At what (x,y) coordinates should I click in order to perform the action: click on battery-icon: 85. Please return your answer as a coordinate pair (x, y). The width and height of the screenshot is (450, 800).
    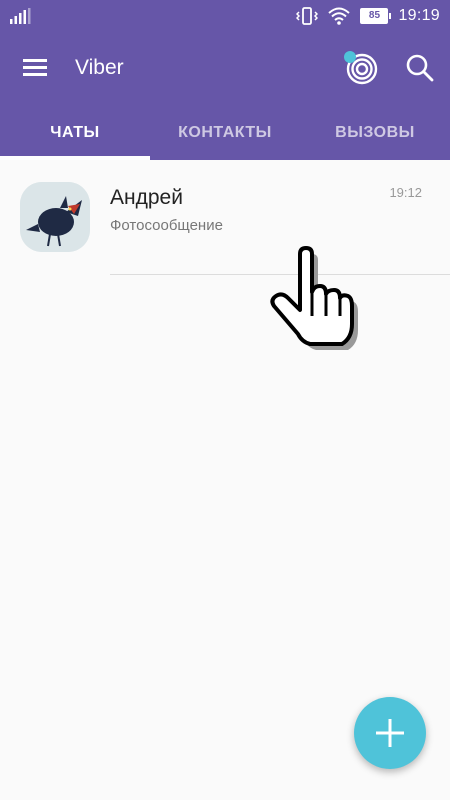
    Looking at the image, I should click on (376, 16).